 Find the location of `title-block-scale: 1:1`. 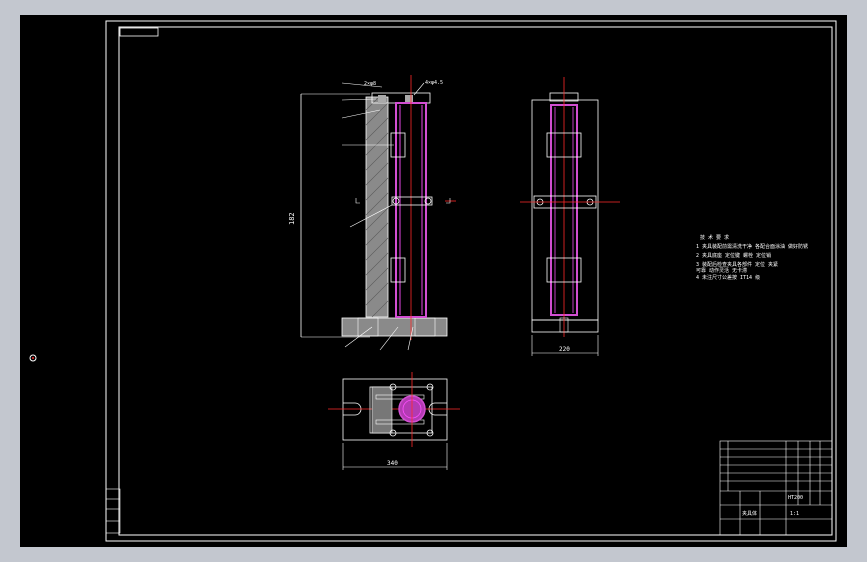

title-block-scale: 1:1 is located at coordinates (794, 514).